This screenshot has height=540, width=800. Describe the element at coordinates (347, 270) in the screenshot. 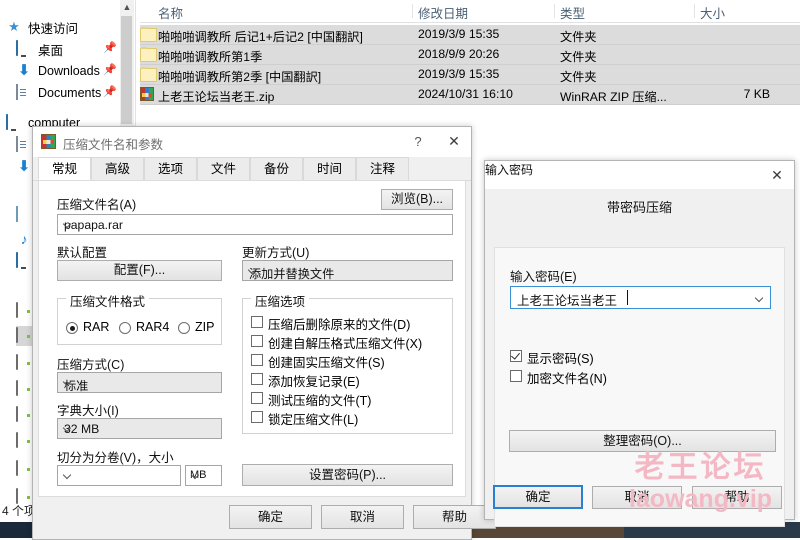

I see `update-mode-select: 添加并替换文件` at that location.